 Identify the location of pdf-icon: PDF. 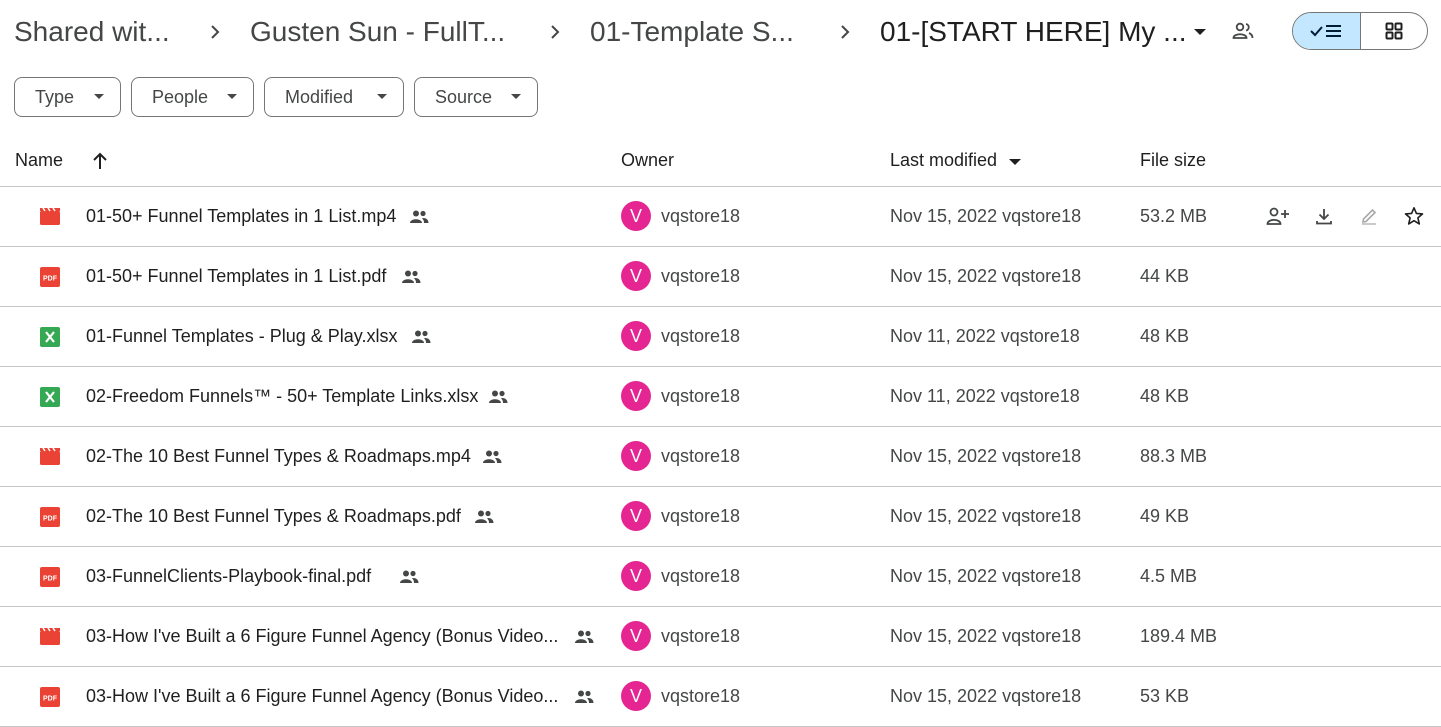
(50, 577).